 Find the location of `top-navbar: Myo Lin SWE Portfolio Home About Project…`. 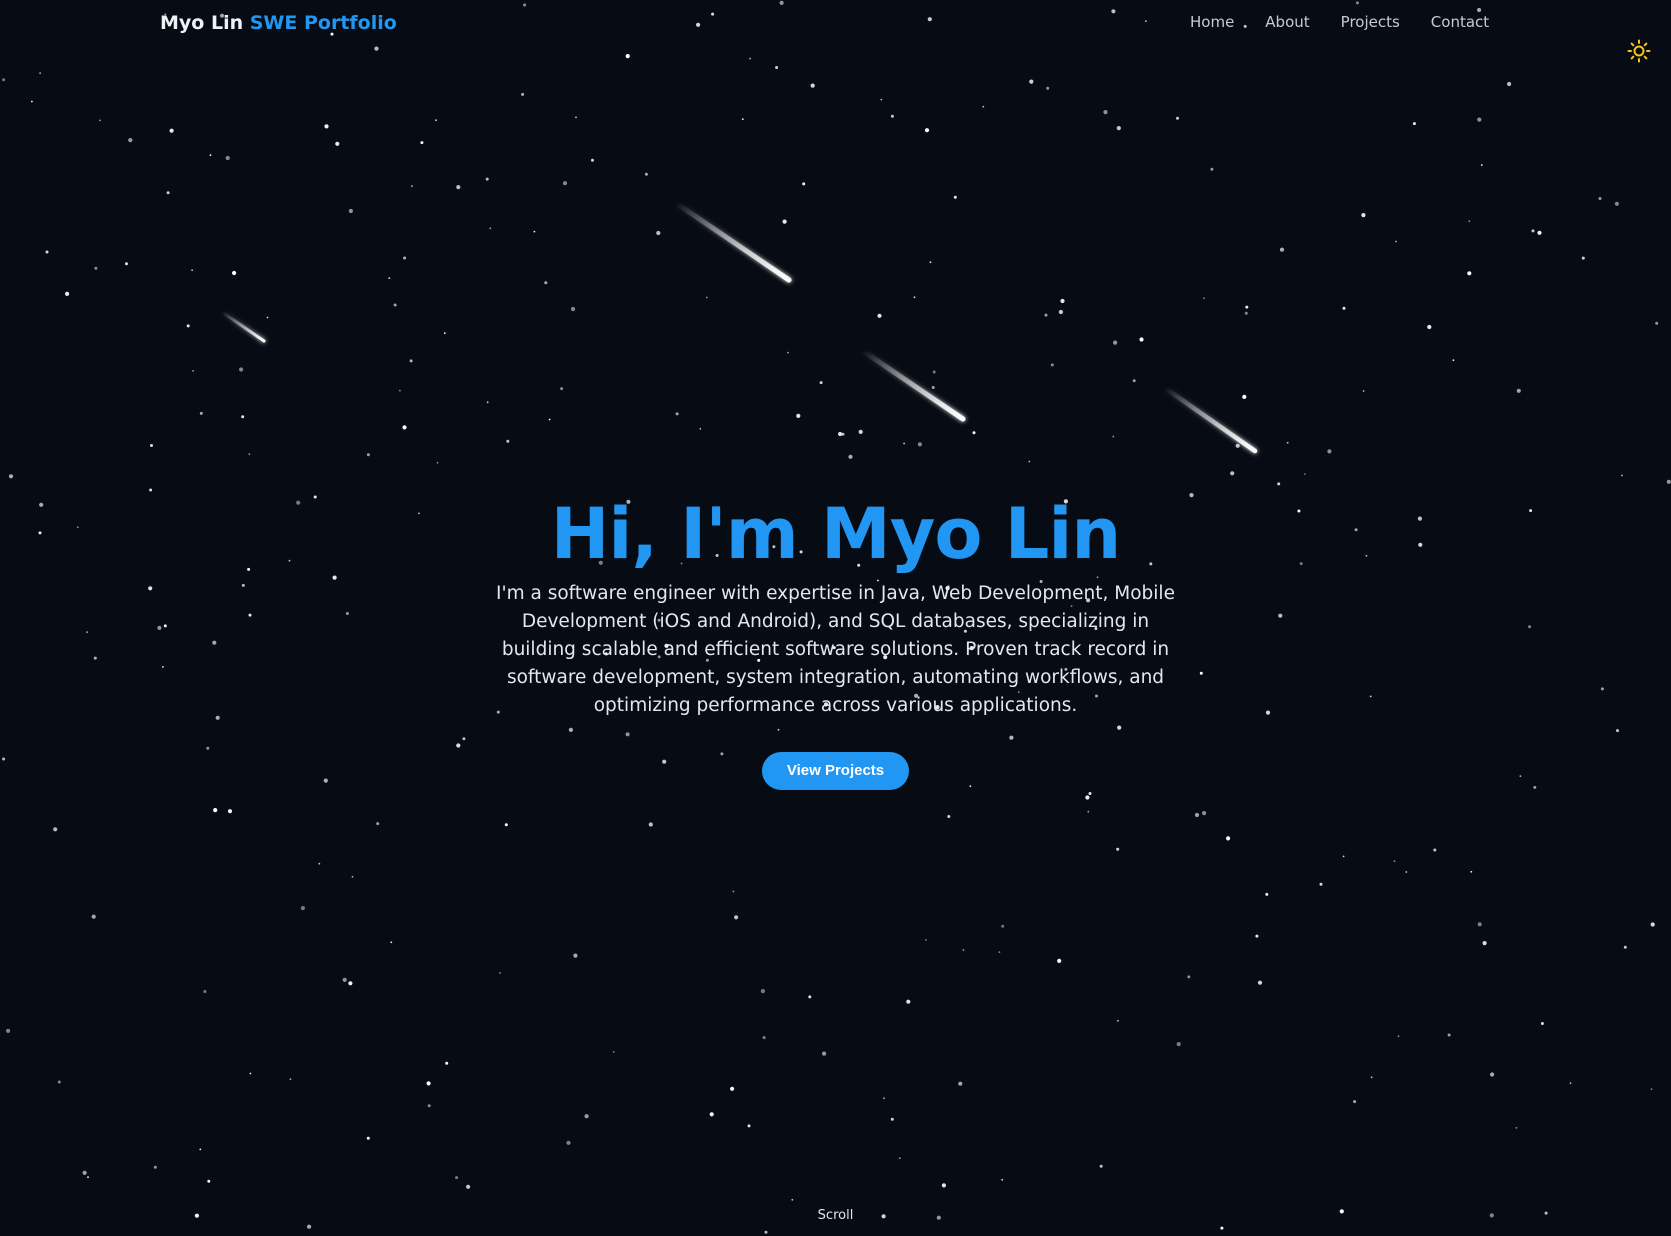

top-navbar: Myo Lin SWE Portfolio Home About Project… is located at coordinates (835, 24).